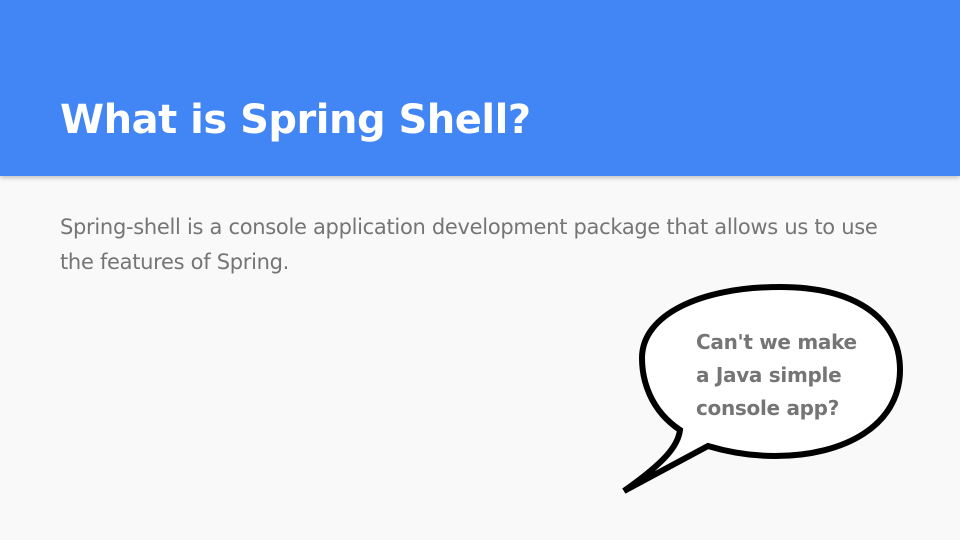 The image size is (960, 540). Describe the element at coordinates (767, 408) in the screenshot. I see `speech-bubble-line-3: console app?` at that location.